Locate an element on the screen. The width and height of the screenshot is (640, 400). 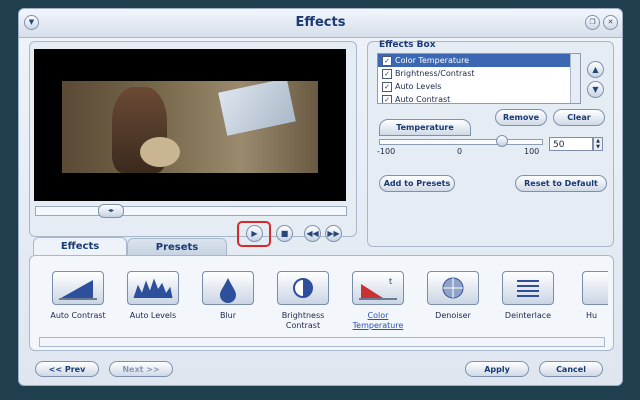
list-item: ✓ Auto Contrast is located at coordinates (479, 98).